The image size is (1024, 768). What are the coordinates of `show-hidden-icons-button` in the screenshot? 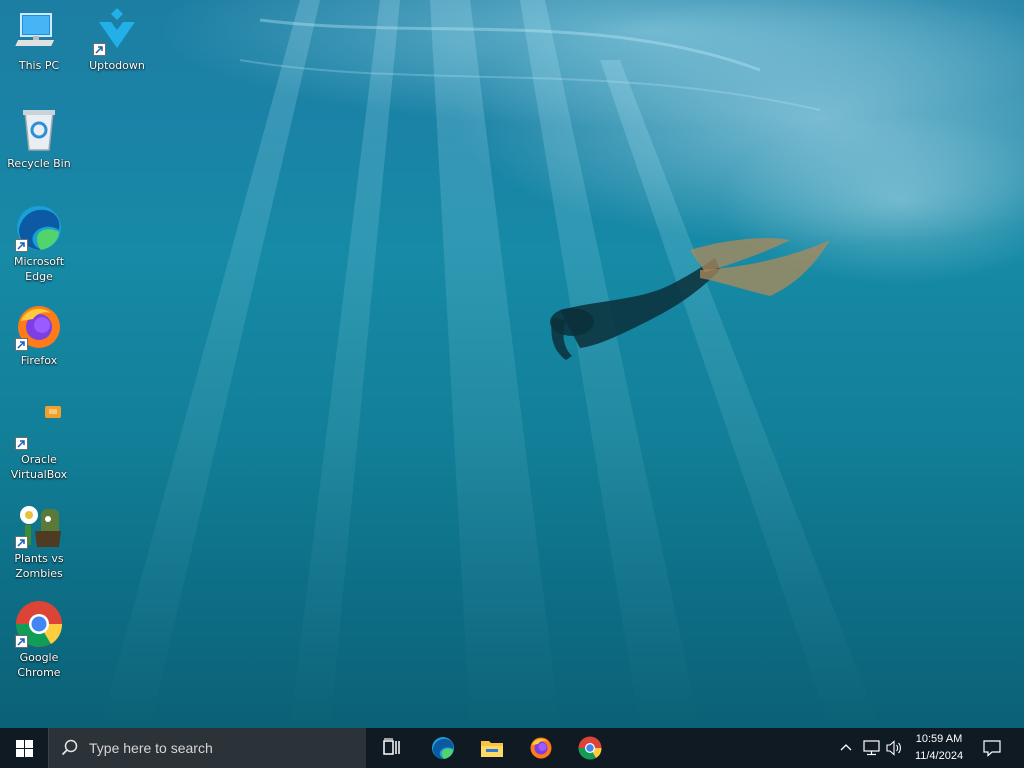 It's located at (846, 748).